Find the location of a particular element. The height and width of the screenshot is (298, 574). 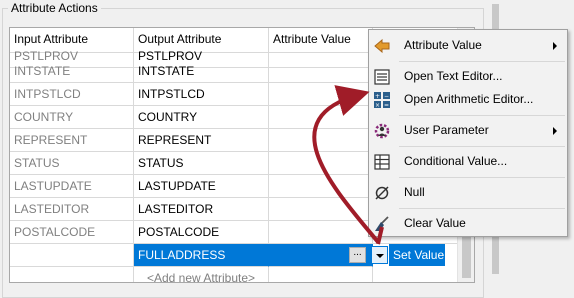

chevron-down-icon is located at coordinates (380, 256).